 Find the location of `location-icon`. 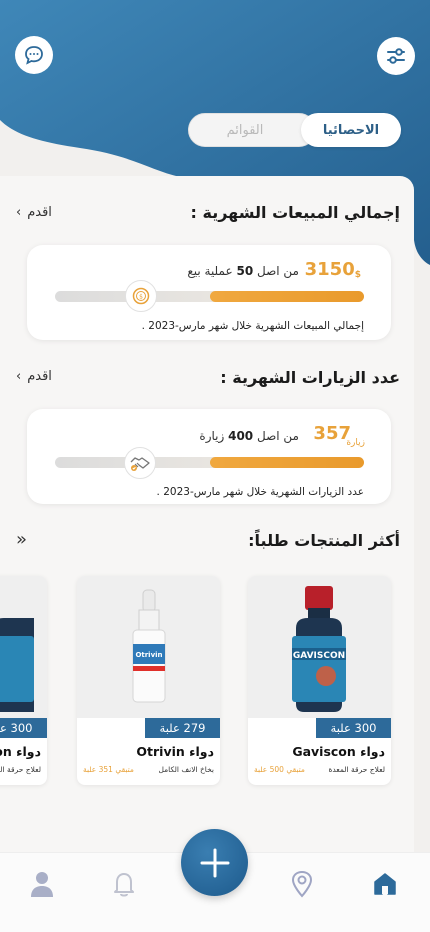

location-icon is located at coordinates (302, 884).